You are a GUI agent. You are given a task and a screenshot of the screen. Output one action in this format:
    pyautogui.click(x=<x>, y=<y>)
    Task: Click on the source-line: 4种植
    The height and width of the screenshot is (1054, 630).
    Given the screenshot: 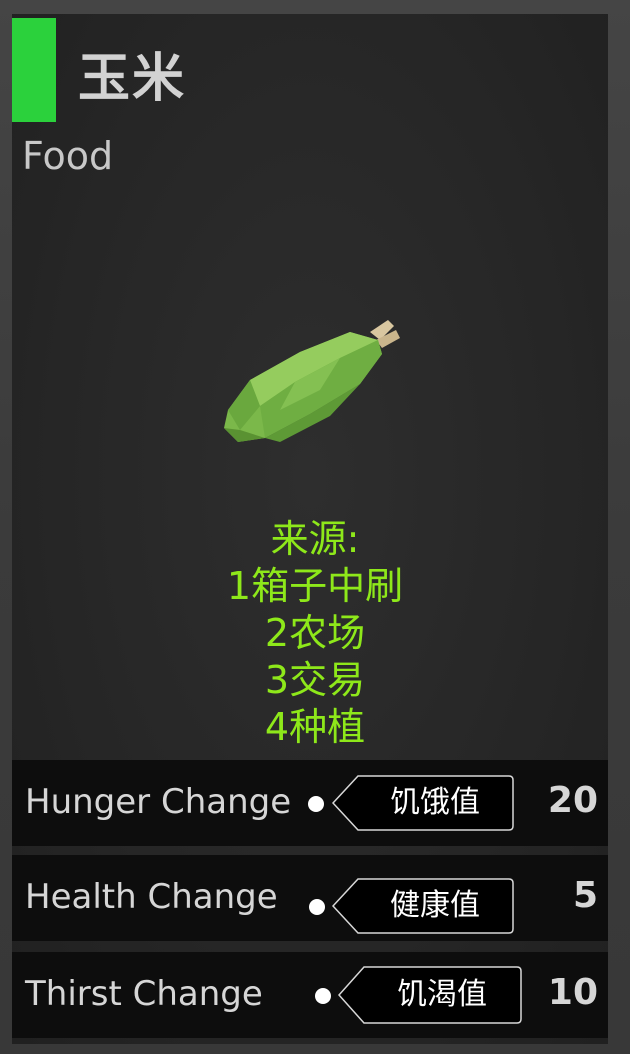 What is the action you would take?
    pyautogui.click(x=315, y=727)
    